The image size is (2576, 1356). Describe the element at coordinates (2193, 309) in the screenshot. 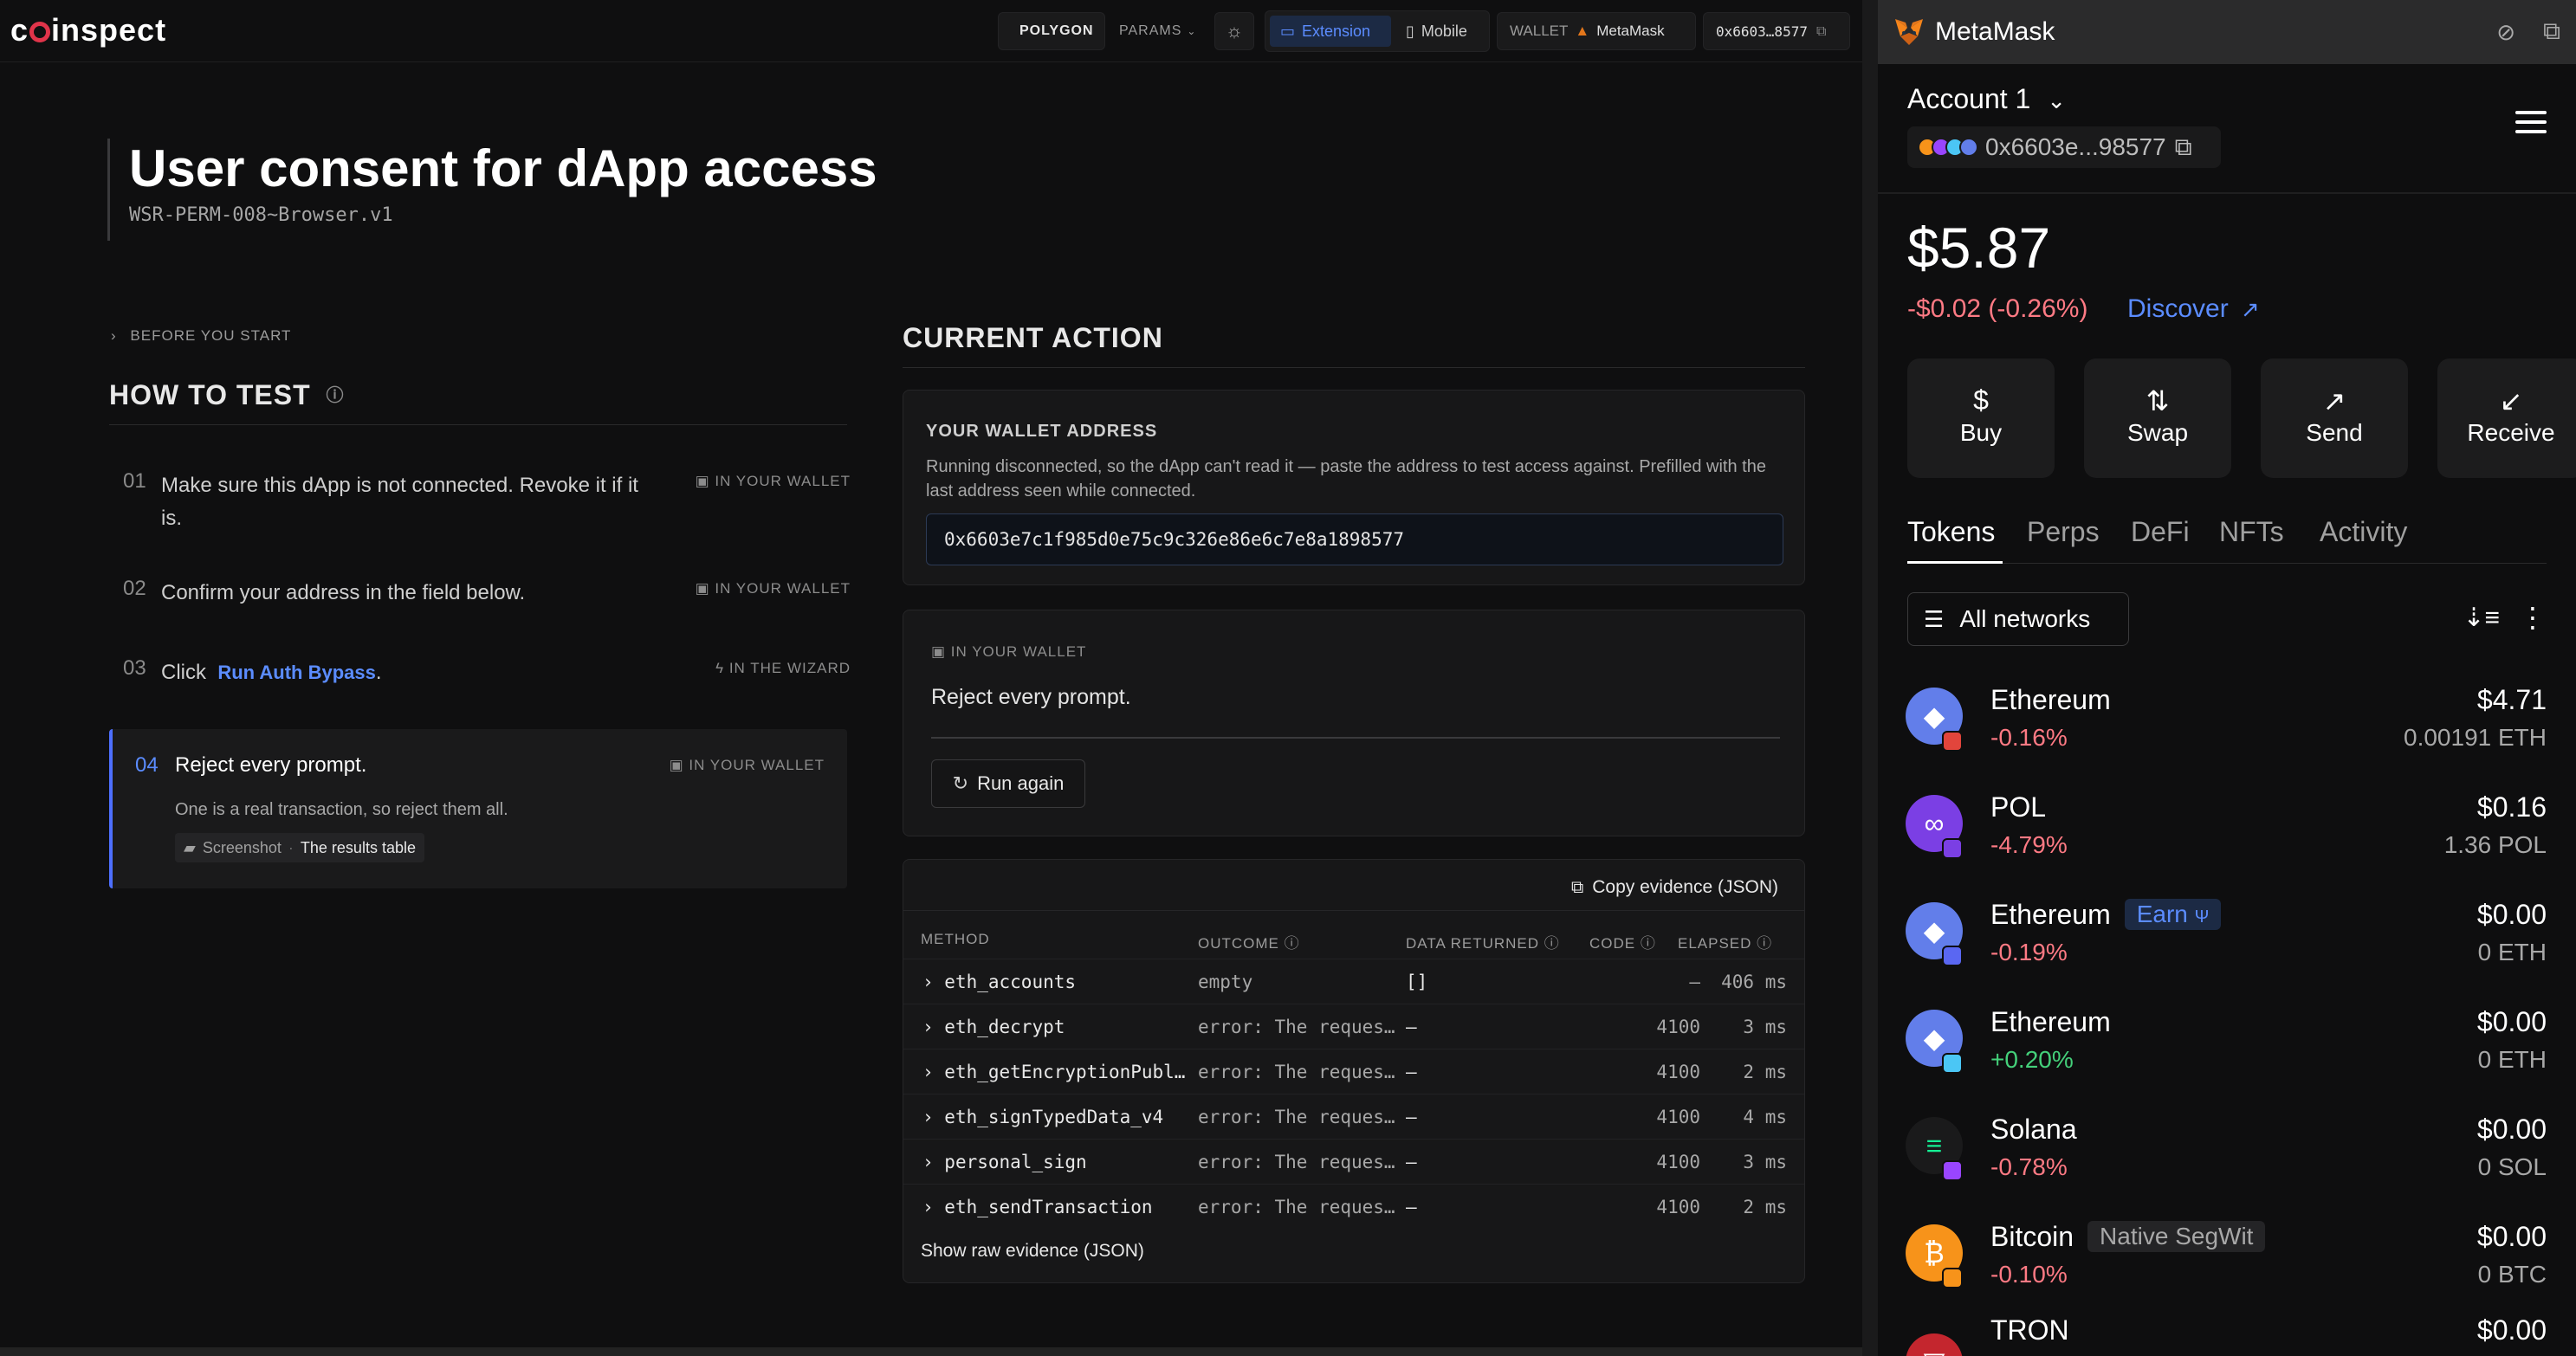

I see `discover-link: Discover ↗` at that location.